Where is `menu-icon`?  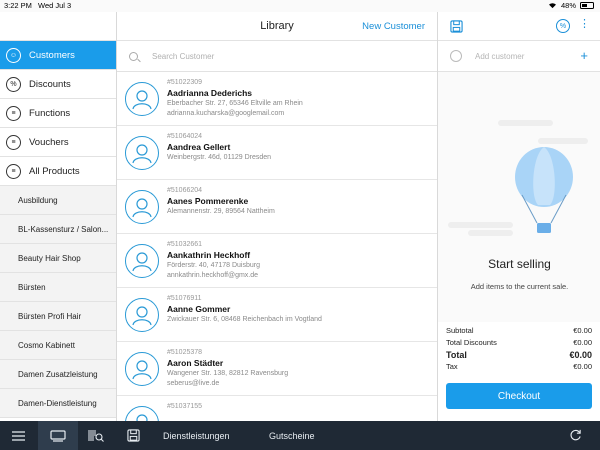
menu-icon is located at coordinates (18, 435).